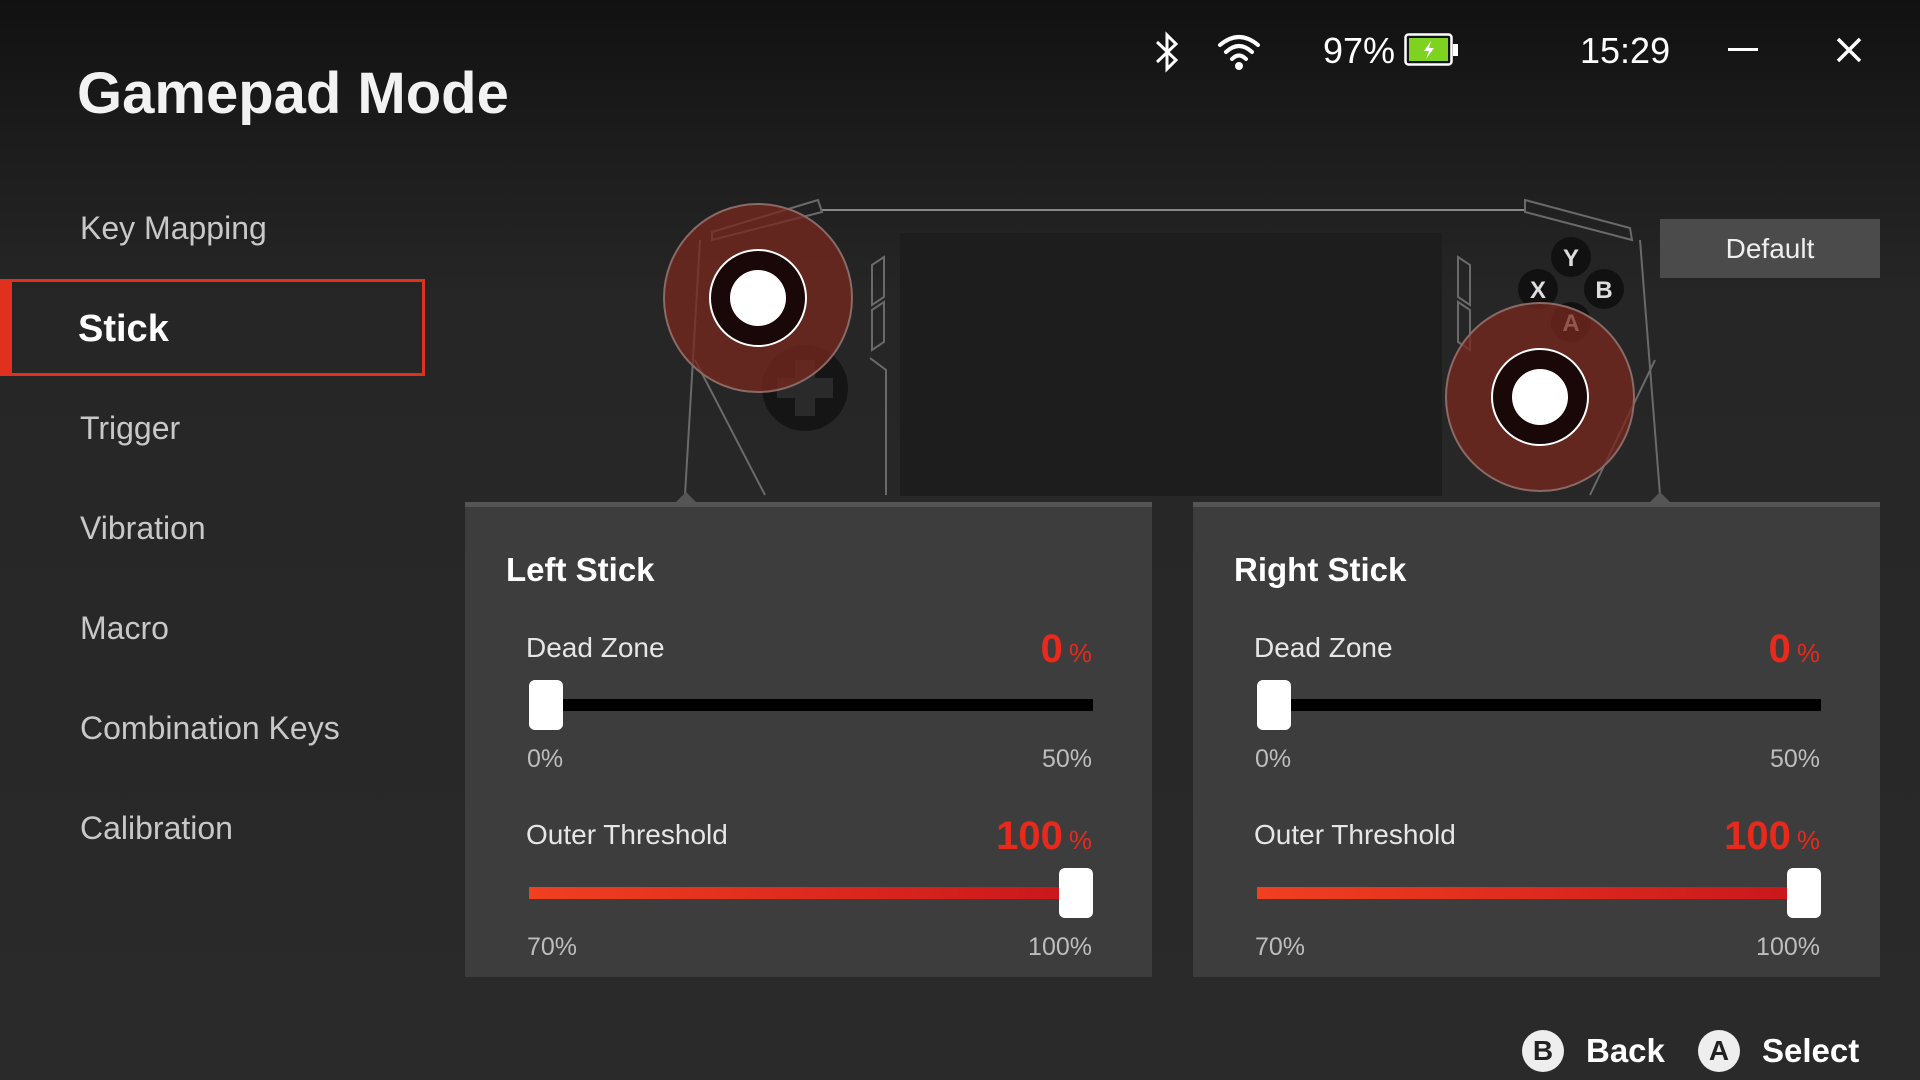 This screenshot has height=1080, width=1920. Describe the element at coordinates (580, 569) in the screenshot. I see `panel-title: Left Stick` at that location.